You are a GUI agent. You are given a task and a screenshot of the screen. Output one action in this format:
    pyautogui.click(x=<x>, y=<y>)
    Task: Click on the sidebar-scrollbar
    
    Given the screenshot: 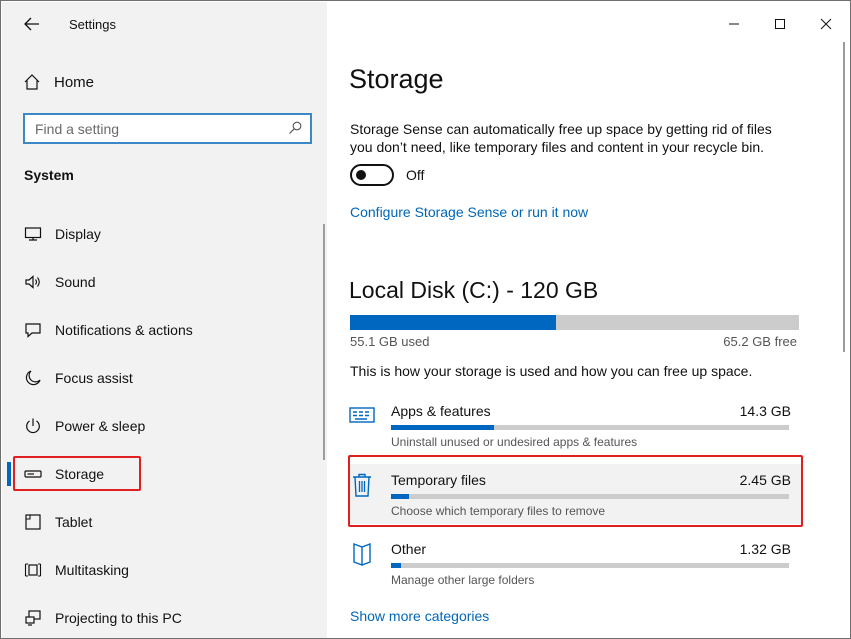 What is the action you would take?
    pyautogui.click(x=324, y=342)
    